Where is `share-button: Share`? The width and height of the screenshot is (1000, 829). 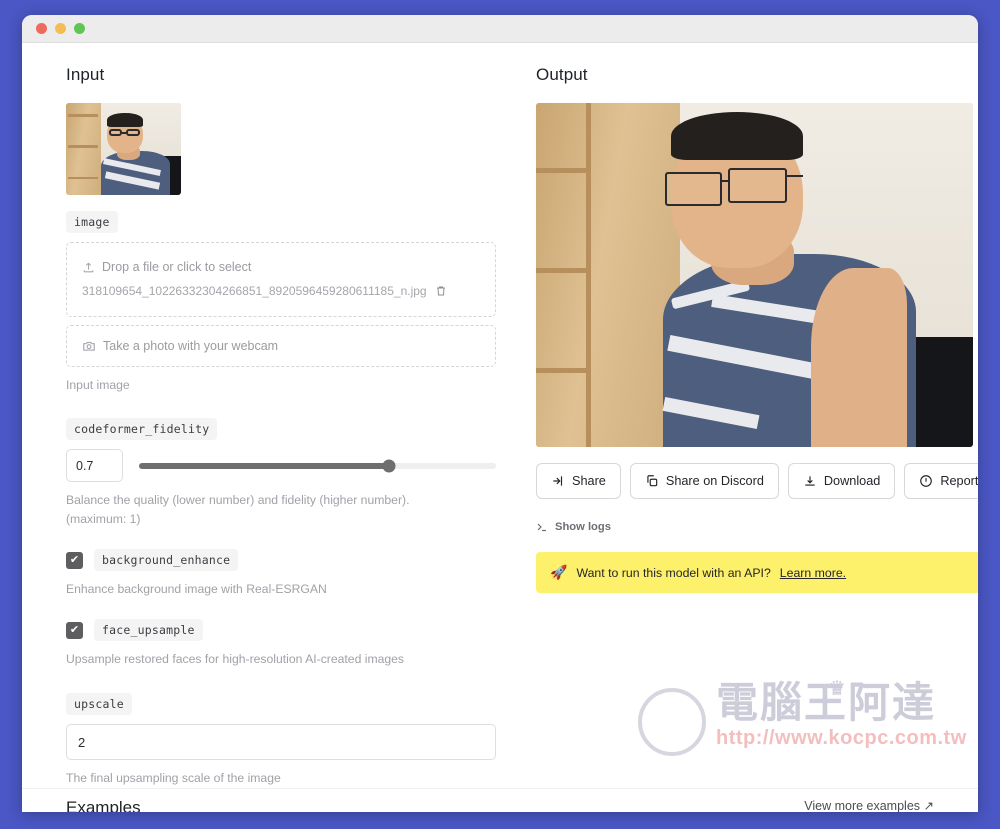
share-button: Share is located at coordinates (578, 481).